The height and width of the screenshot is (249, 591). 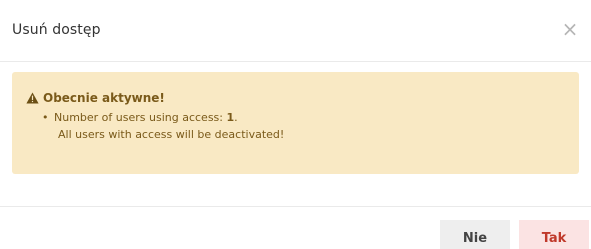 I want to click on dialog-title: Usuń dostęp, so click(x=56, y=30).